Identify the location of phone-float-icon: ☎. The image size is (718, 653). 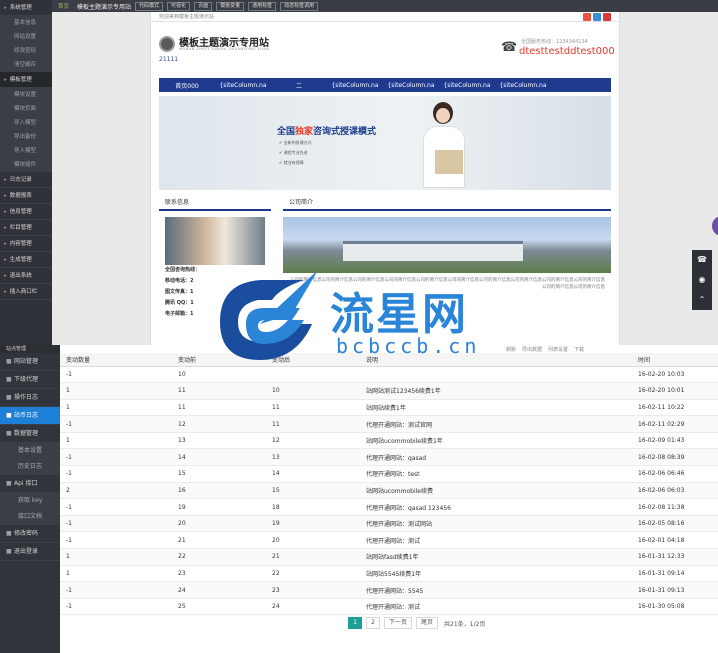
(702, 260).